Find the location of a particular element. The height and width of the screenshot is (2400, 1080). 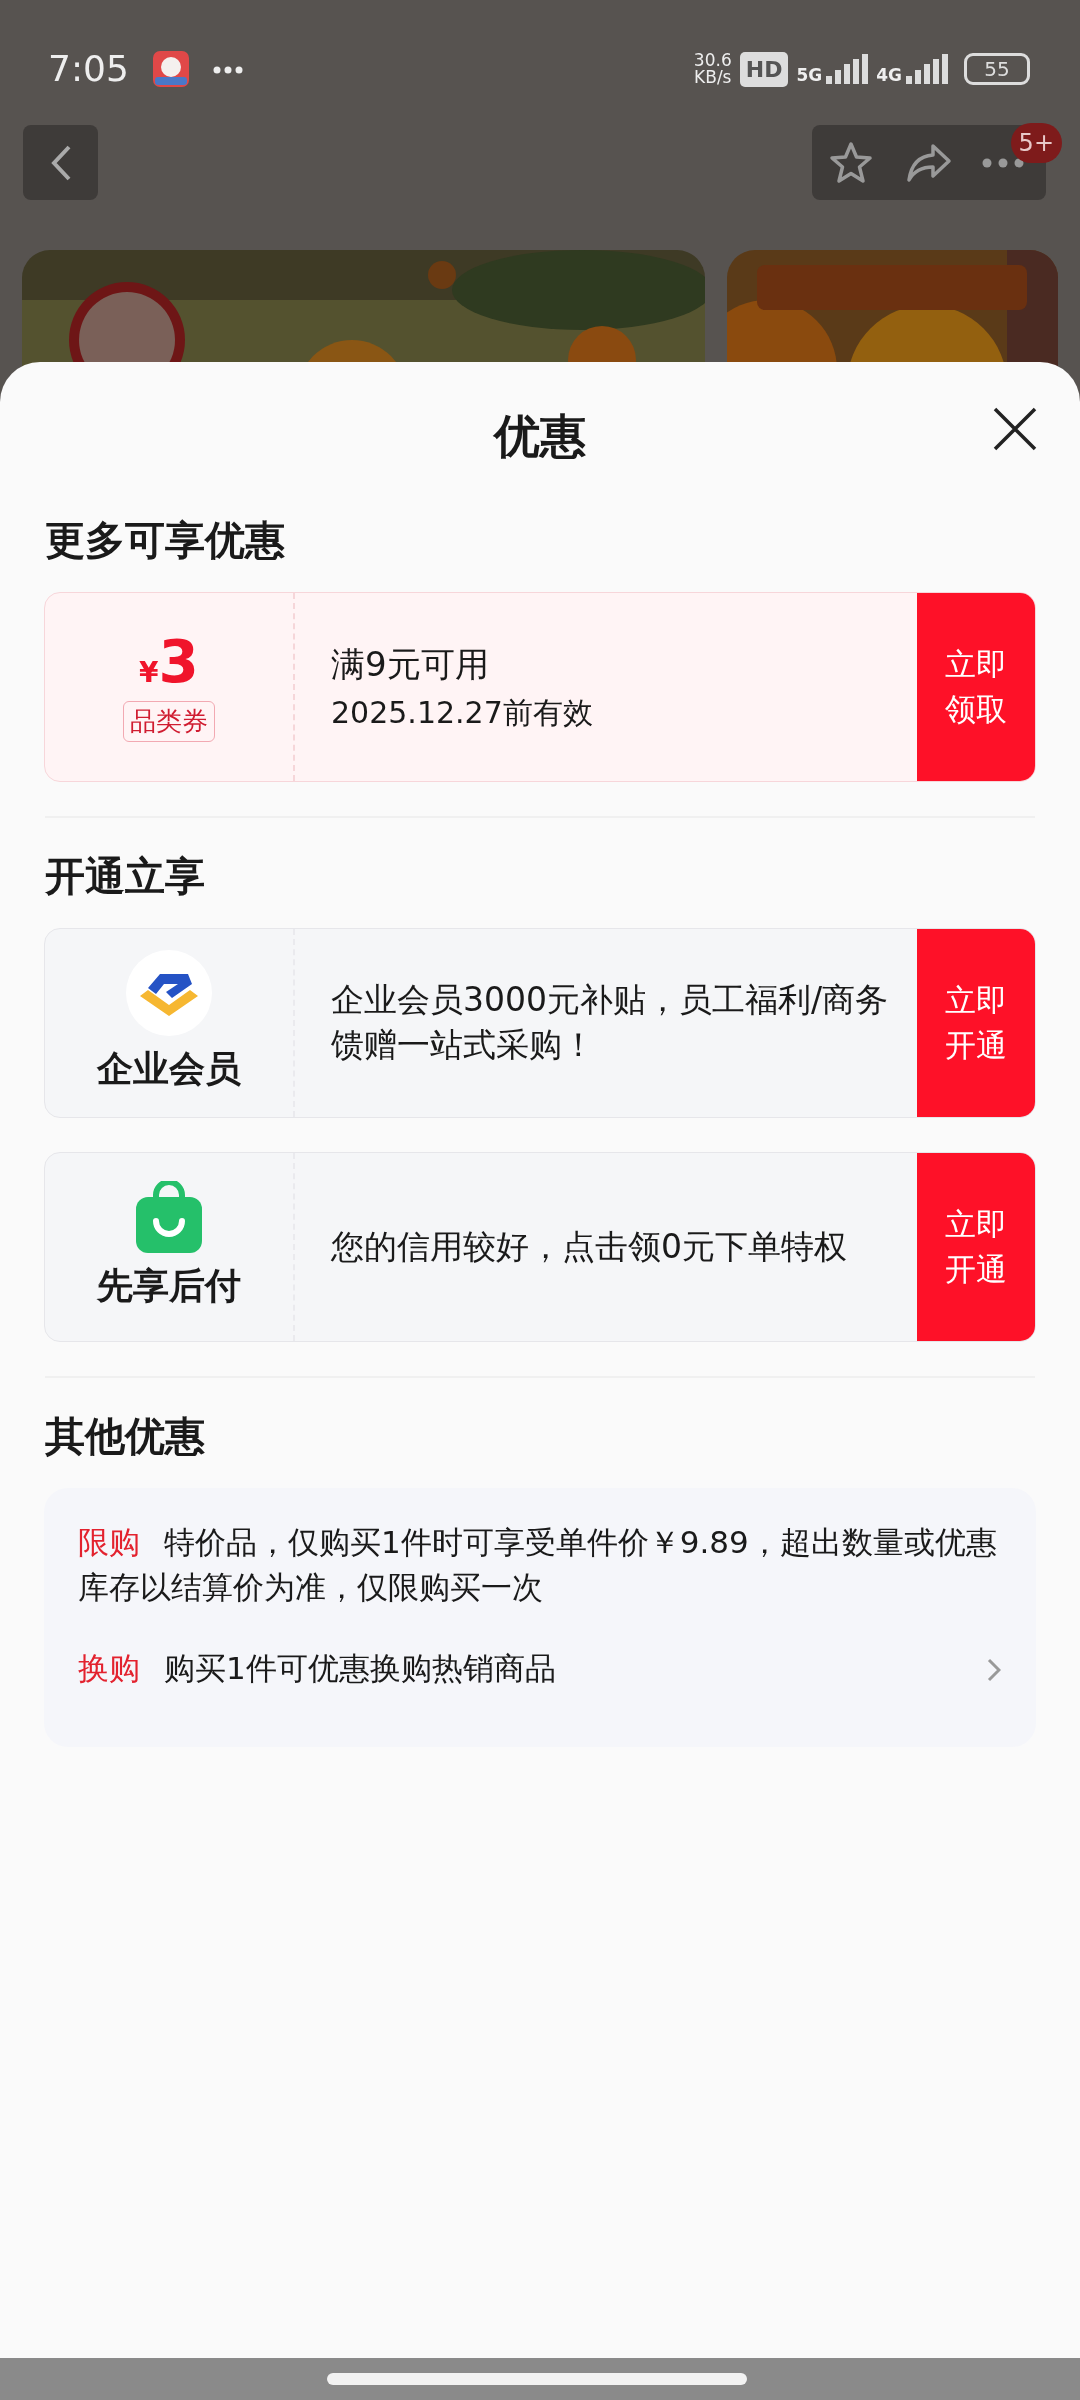

network-label: 5G is located at coordinates (809, 75).